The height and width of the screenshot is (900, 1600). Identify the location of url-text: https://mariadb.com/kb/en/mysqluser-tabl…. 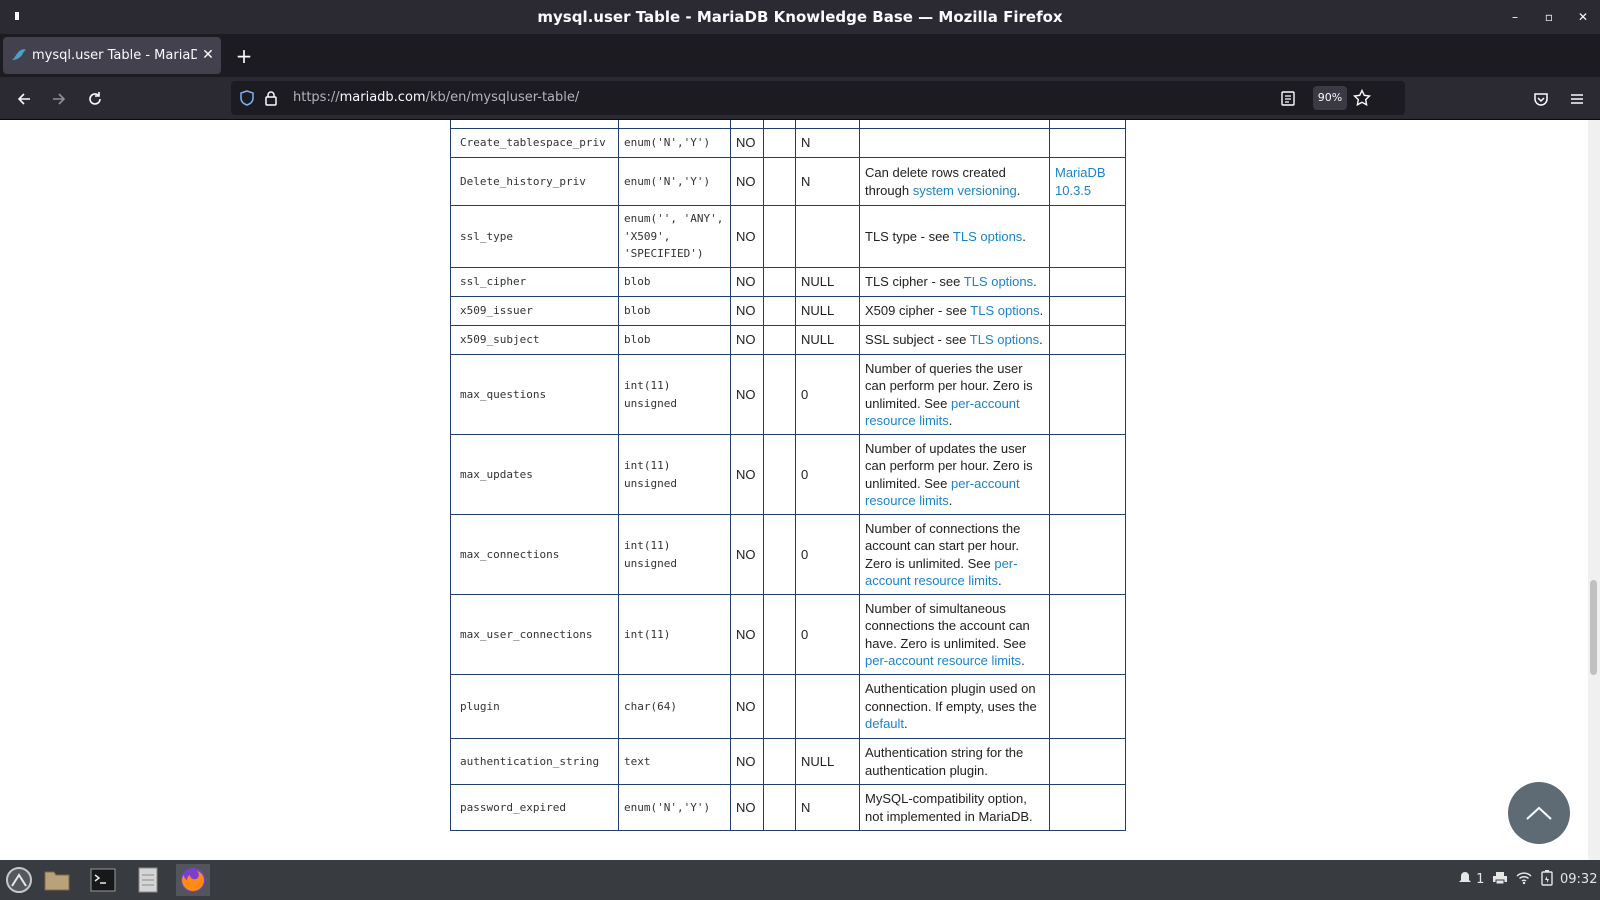
(436, 98).